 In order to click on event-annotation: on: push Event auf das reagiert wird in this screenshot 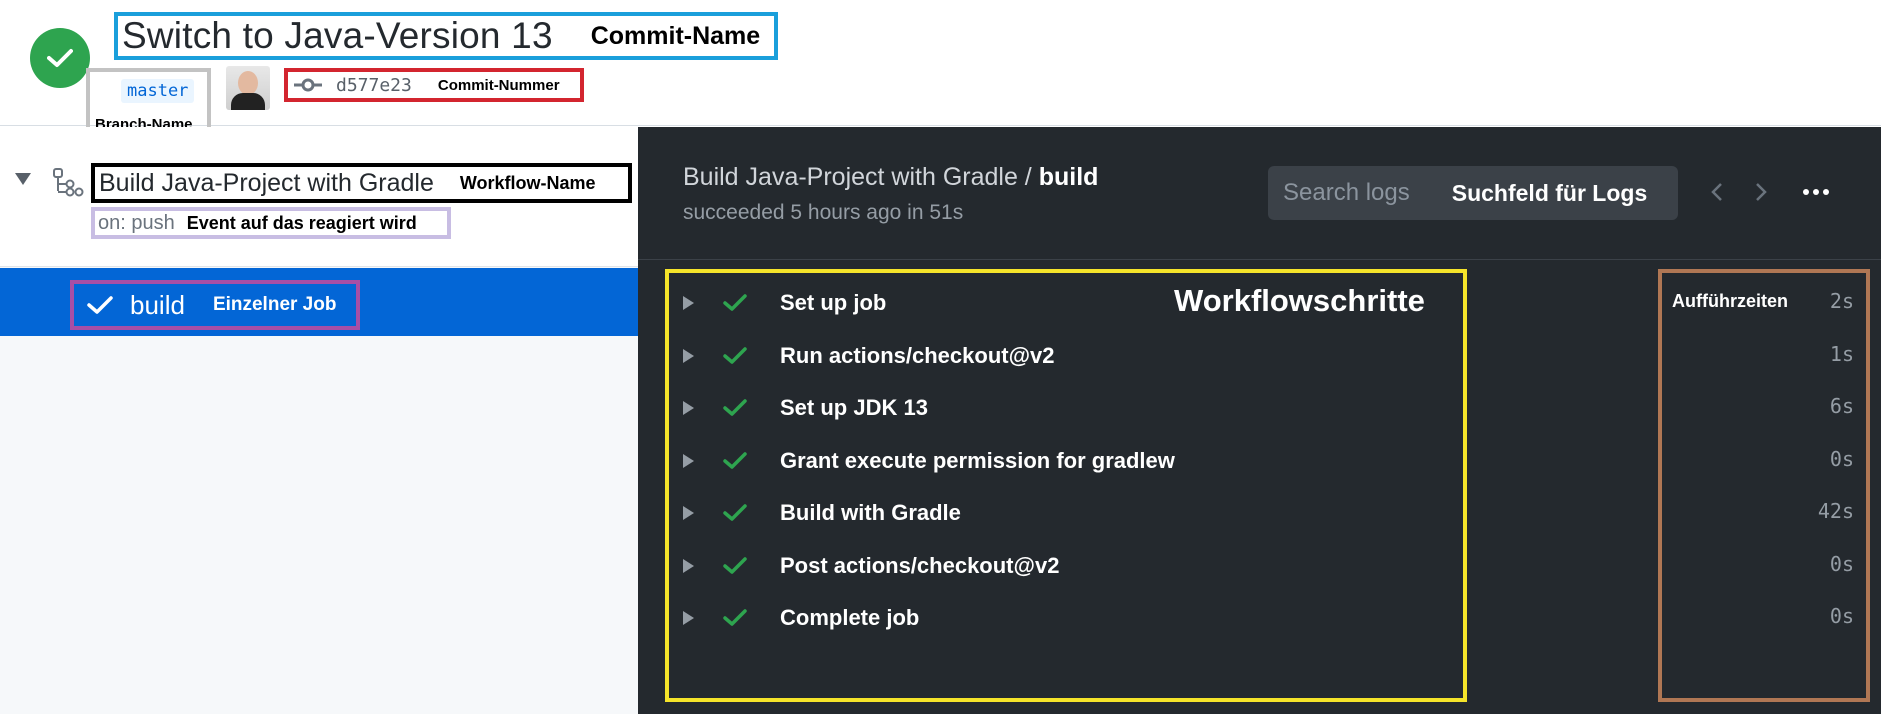, I will do `click(271, 223)`.